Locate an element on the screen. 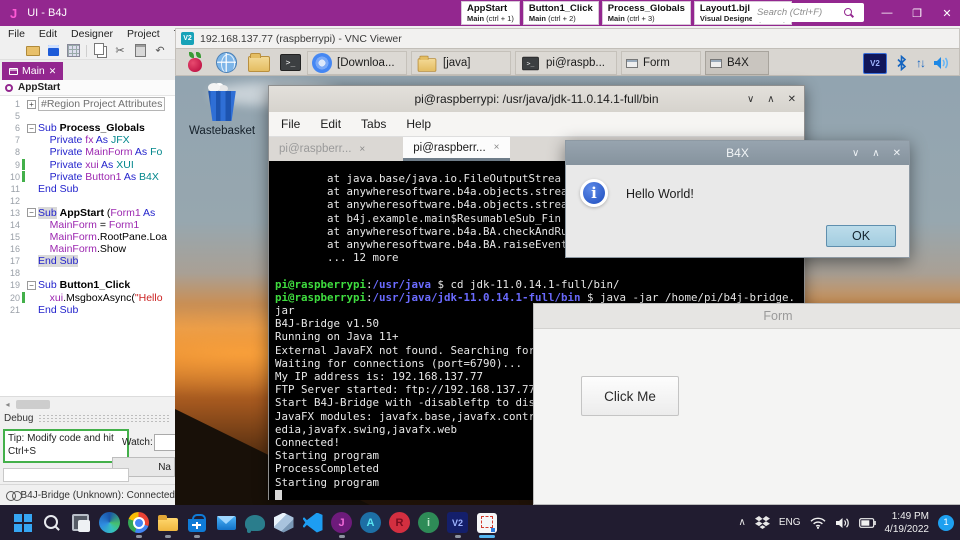  clock: 1:49 PM 4/19/2022 is located at coordinates (907, 523).